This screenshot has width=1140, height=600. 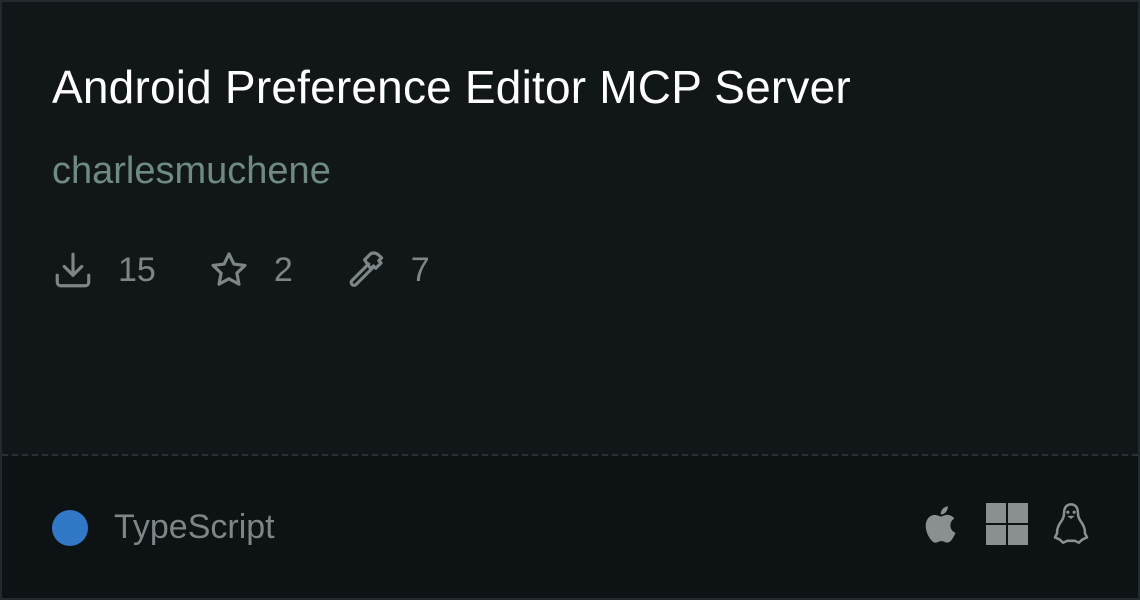 I want to click on stars-stat: 2, so click(x=250, y=270).